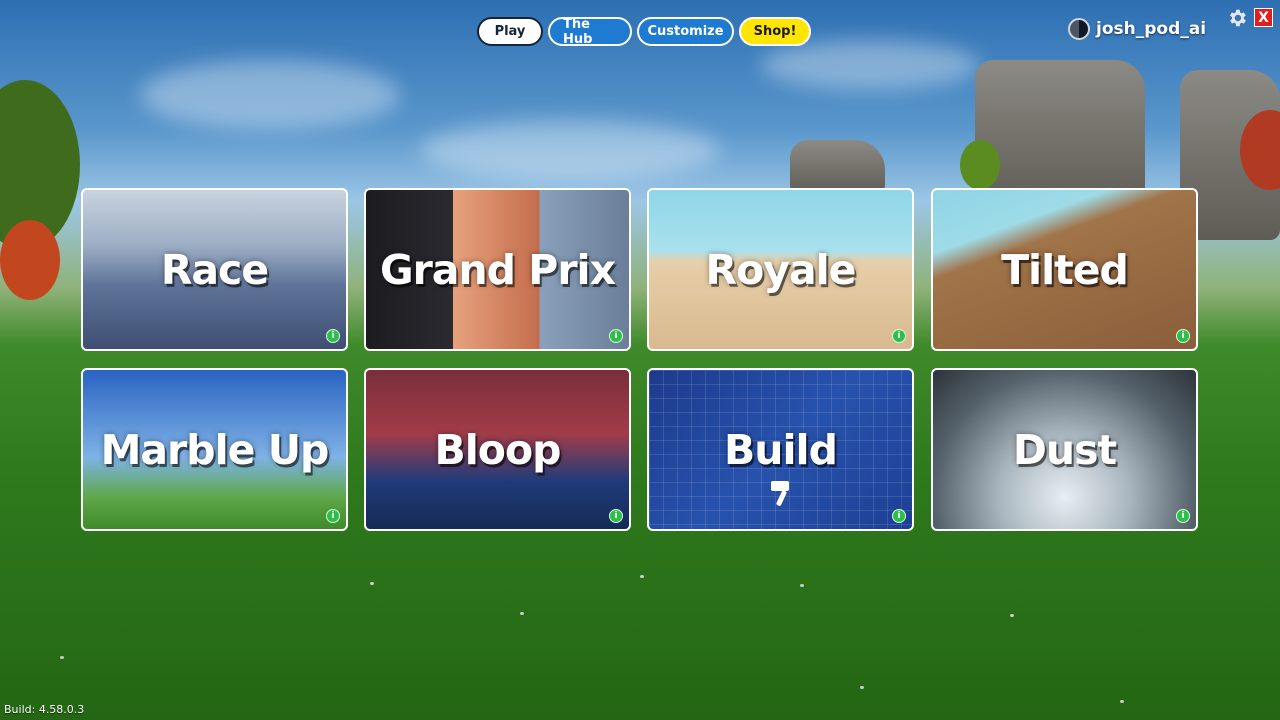 Image resolution: width=1280 pixels, height=720 pixels. What do you see at coordinates (1237, 18) in the screenshot?
I see `gear-icon` at bounding box center [1237, 18].